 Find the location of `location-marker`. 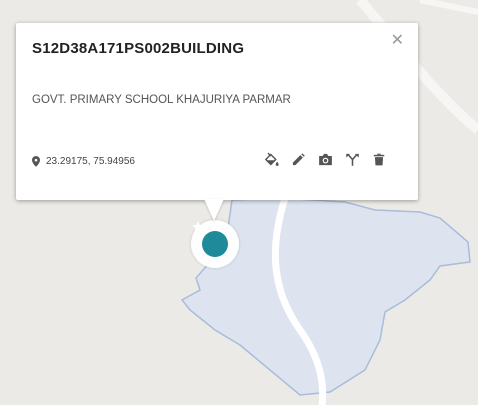

location-marker is located at coordinates (215, 244).